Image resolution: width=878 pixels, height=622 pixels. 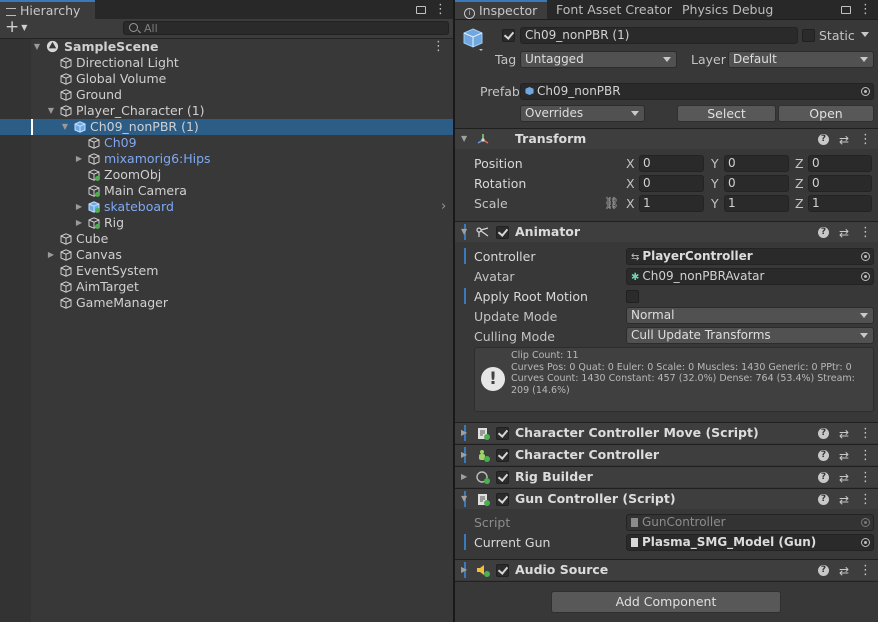 What do you see at coordinates (726, 113) in the screenshot?
I see `select-button: Select` at bounding box center [726, 113].